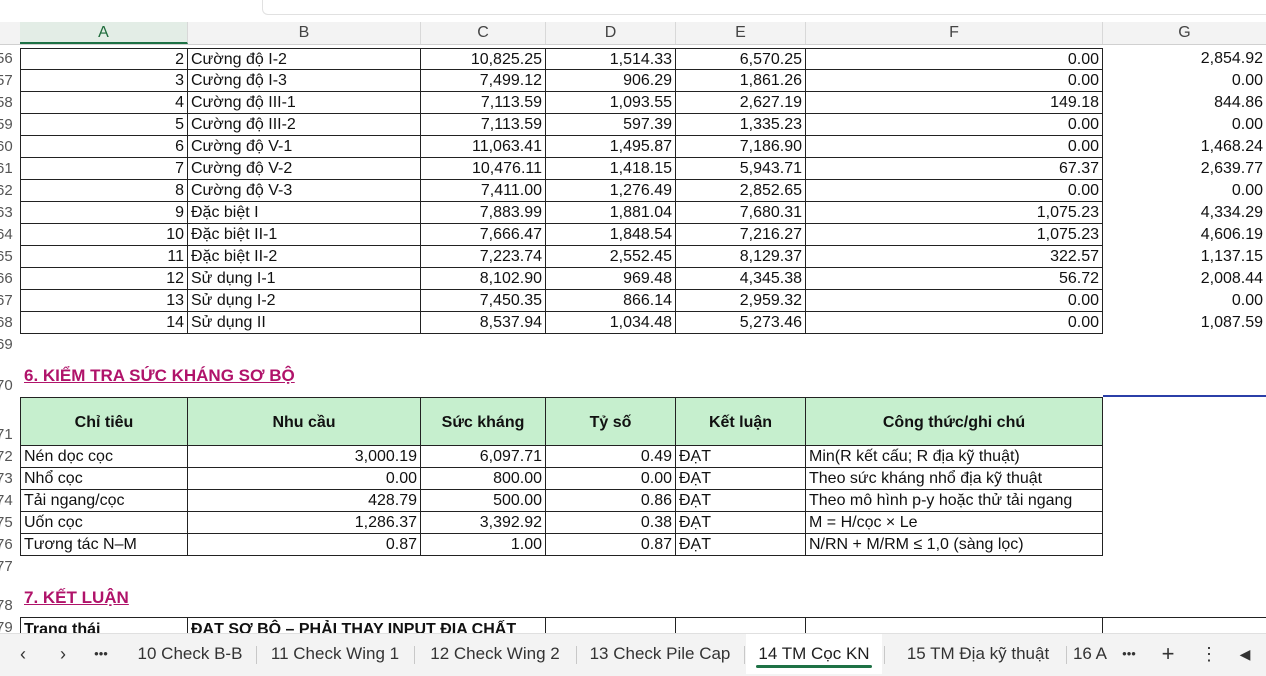  Describe the element at coordinates (483, 213) in the screenshot. I see `load-cell-c: 7,883.99` at that location.